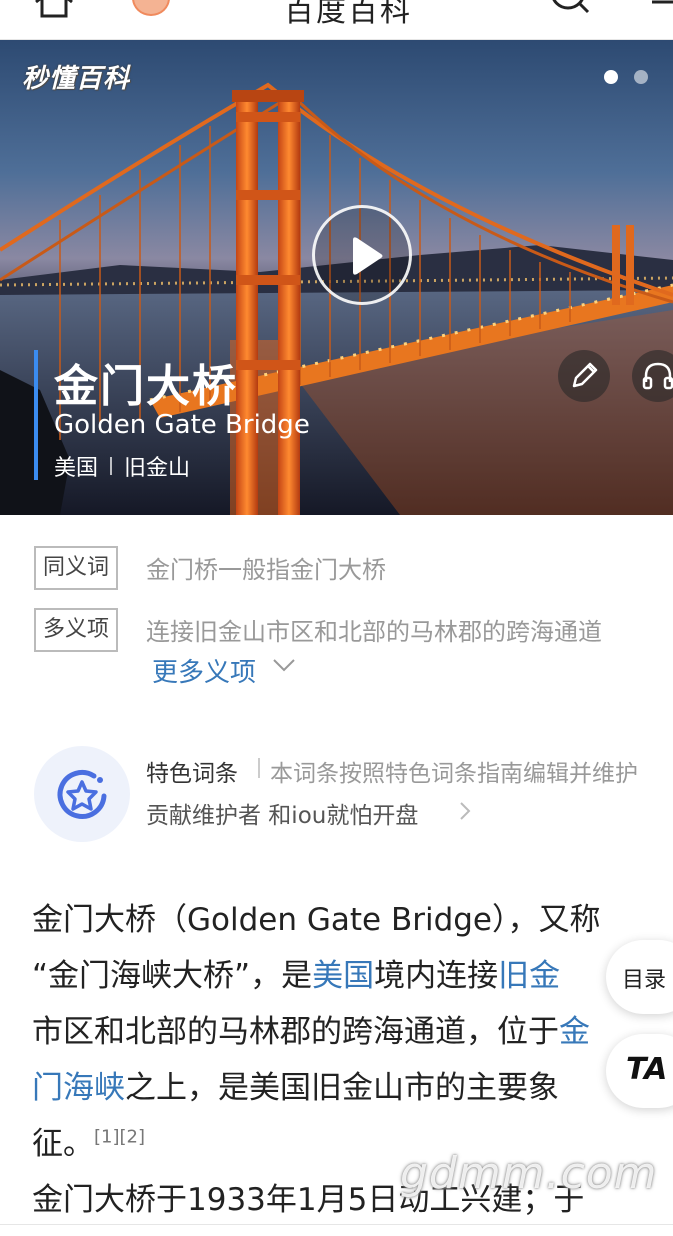 This screenshot has width=673, height=1236. I want to click on article-line-1: 金门大桥（Golden Gate Bridge），又称, so click(316, 916).